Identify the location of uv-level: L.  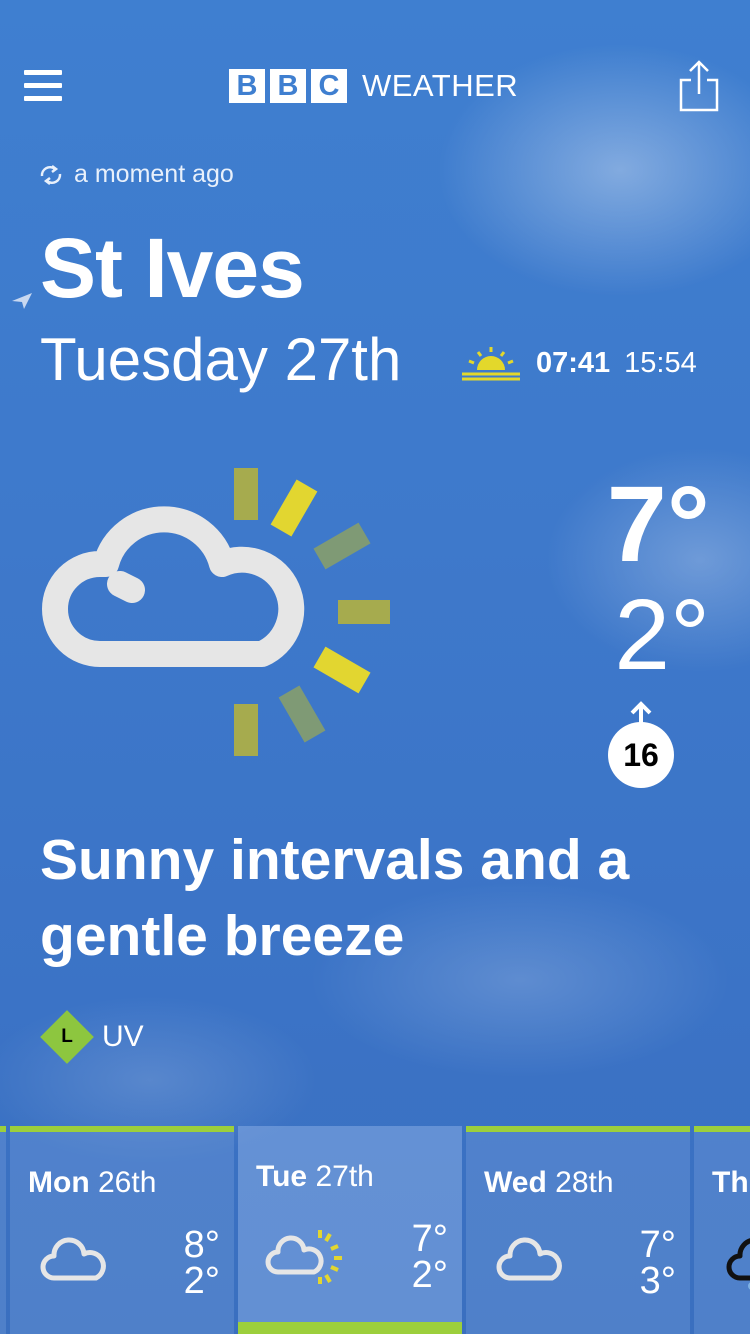
(67, 1036).